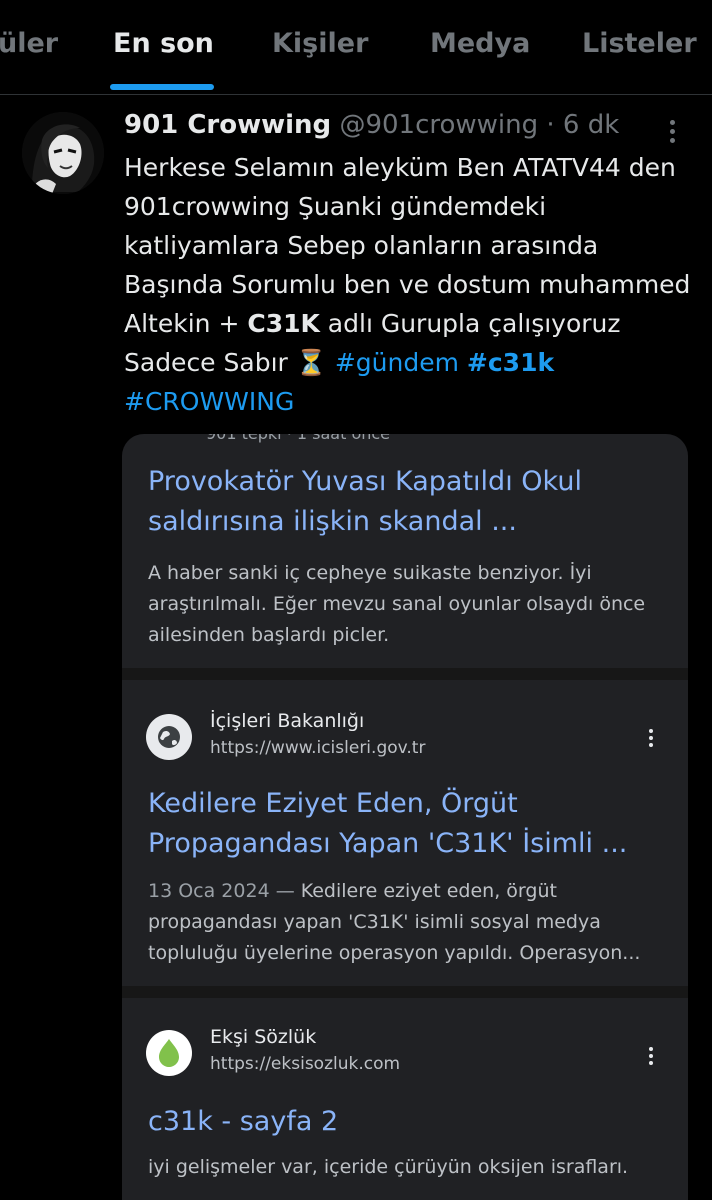 The image size is (712, 1200). I want to click on tab-media: Medya, so click(480, 43).